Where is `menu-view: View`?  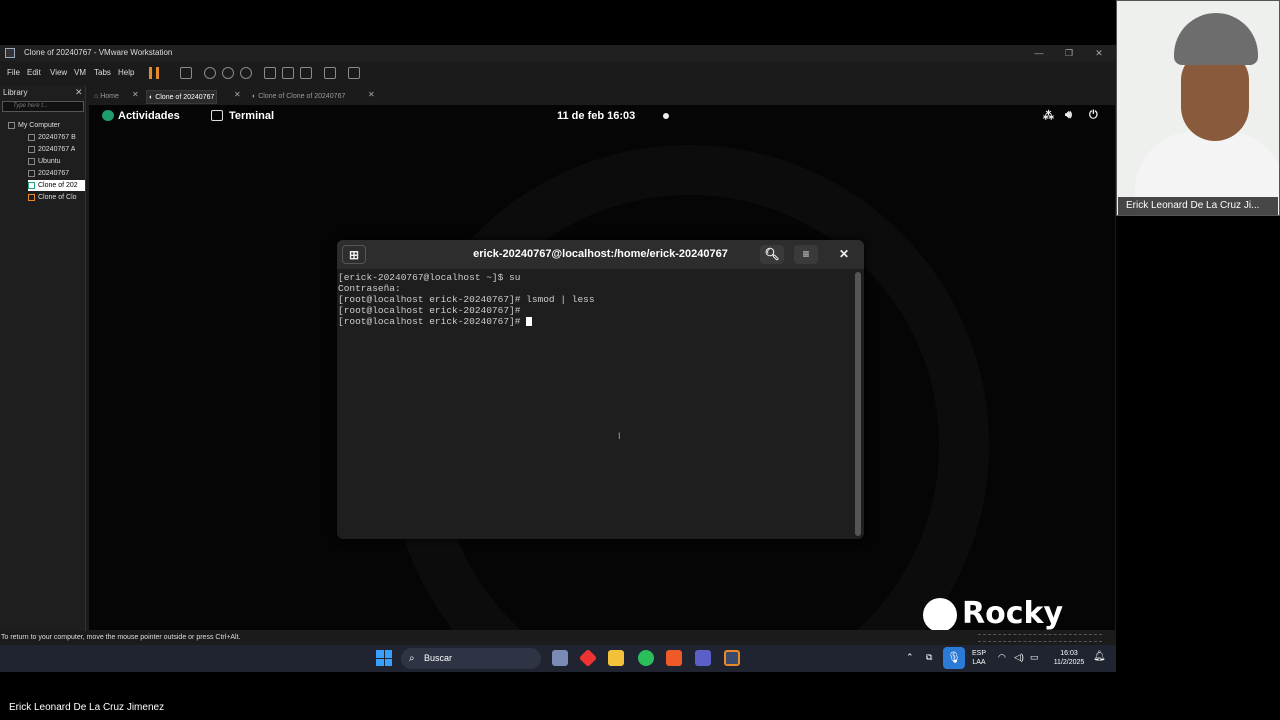
menu-view: View is located at coordinates (58, 72).